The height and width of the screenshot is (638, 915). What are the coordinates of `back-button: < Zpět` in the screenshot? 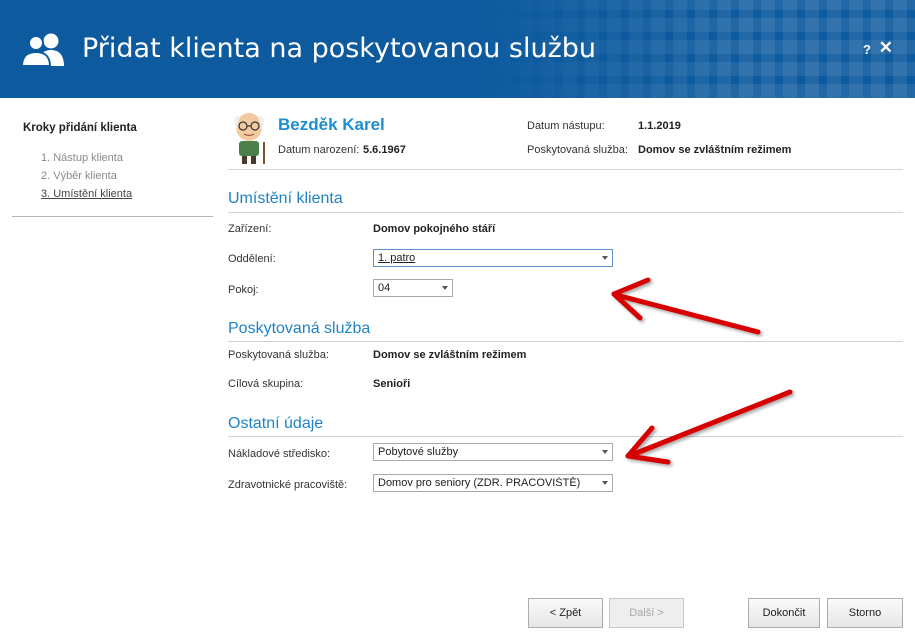 It's located at (565, 613).